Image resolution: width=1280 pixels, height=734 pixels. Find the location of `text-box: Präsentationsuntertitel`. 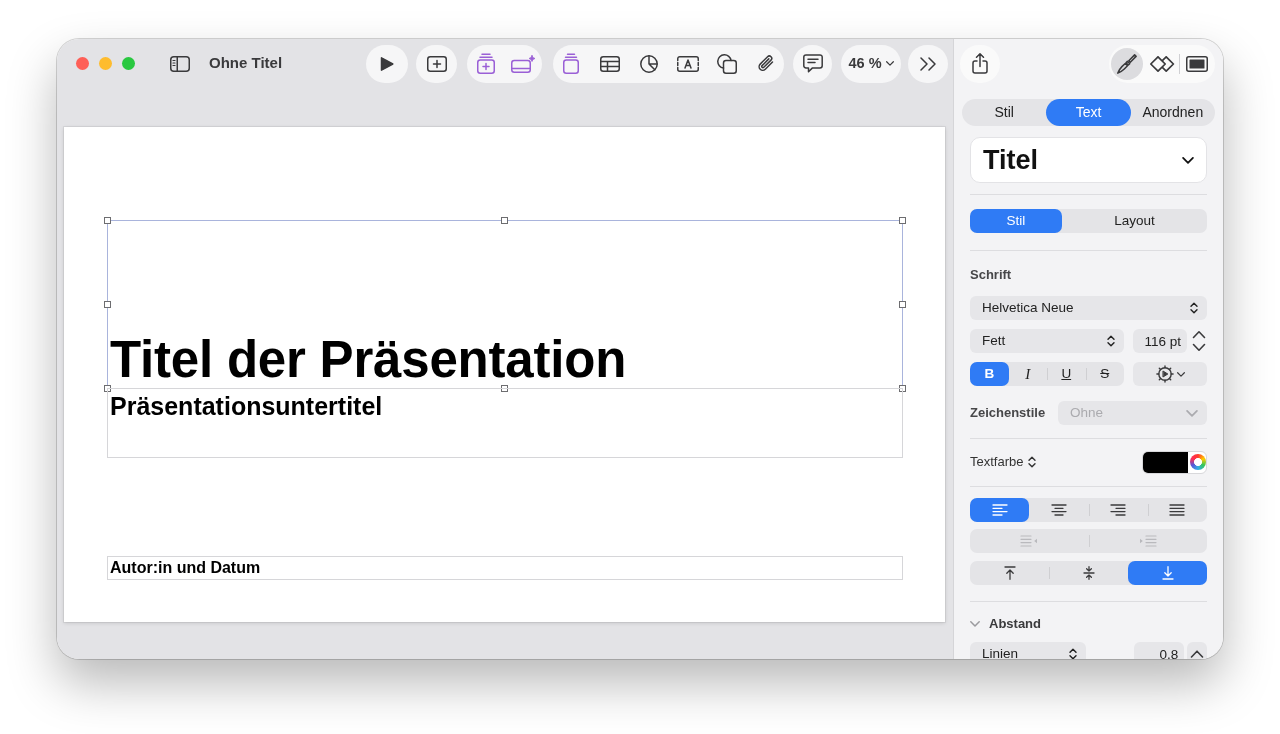

text-box: Präsentationsuntertitel is located at coordinates (505, 423).